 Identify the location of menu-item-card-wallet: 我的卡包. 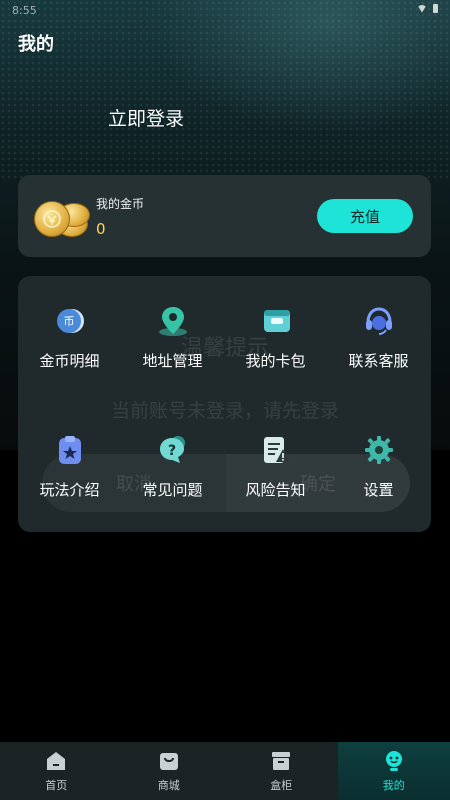
(275, 335).